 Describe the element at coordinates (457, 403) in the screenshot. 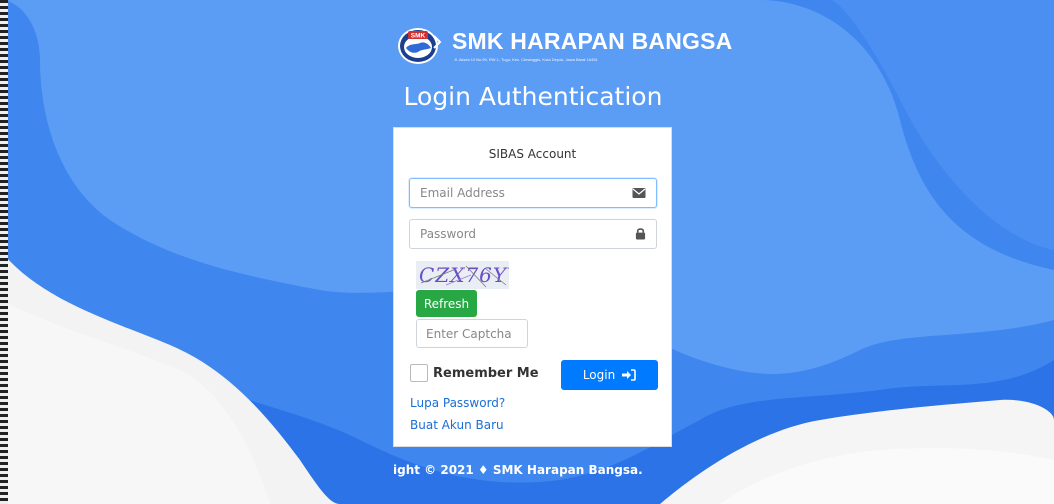

I see `forgot-password-link: Lupa Password?` at that location.